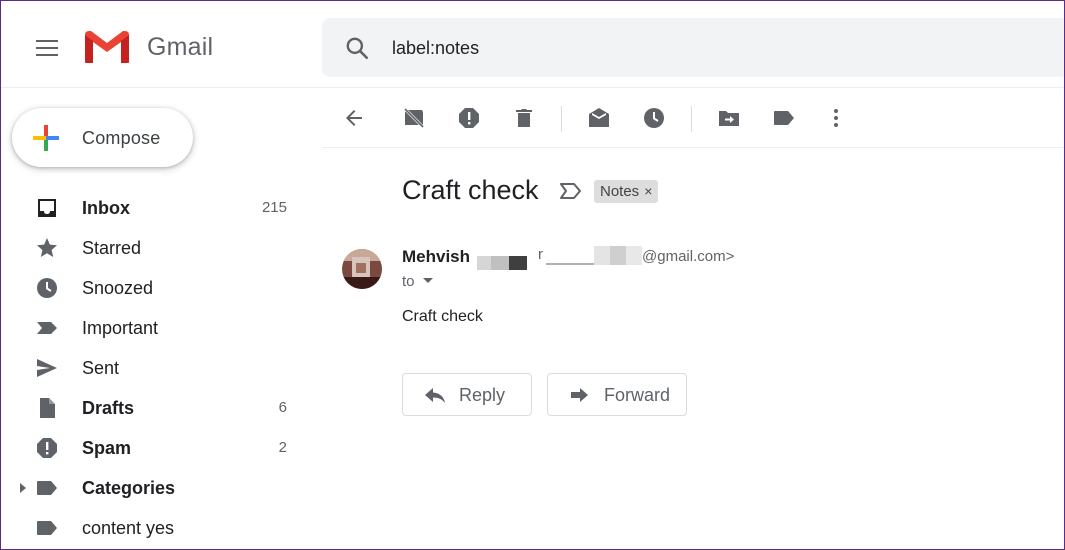 This screenshot has height=550, width=1065. Describe the element at coordinates (654, 118) in the screenshot. I see `snooze-icon` at that location.